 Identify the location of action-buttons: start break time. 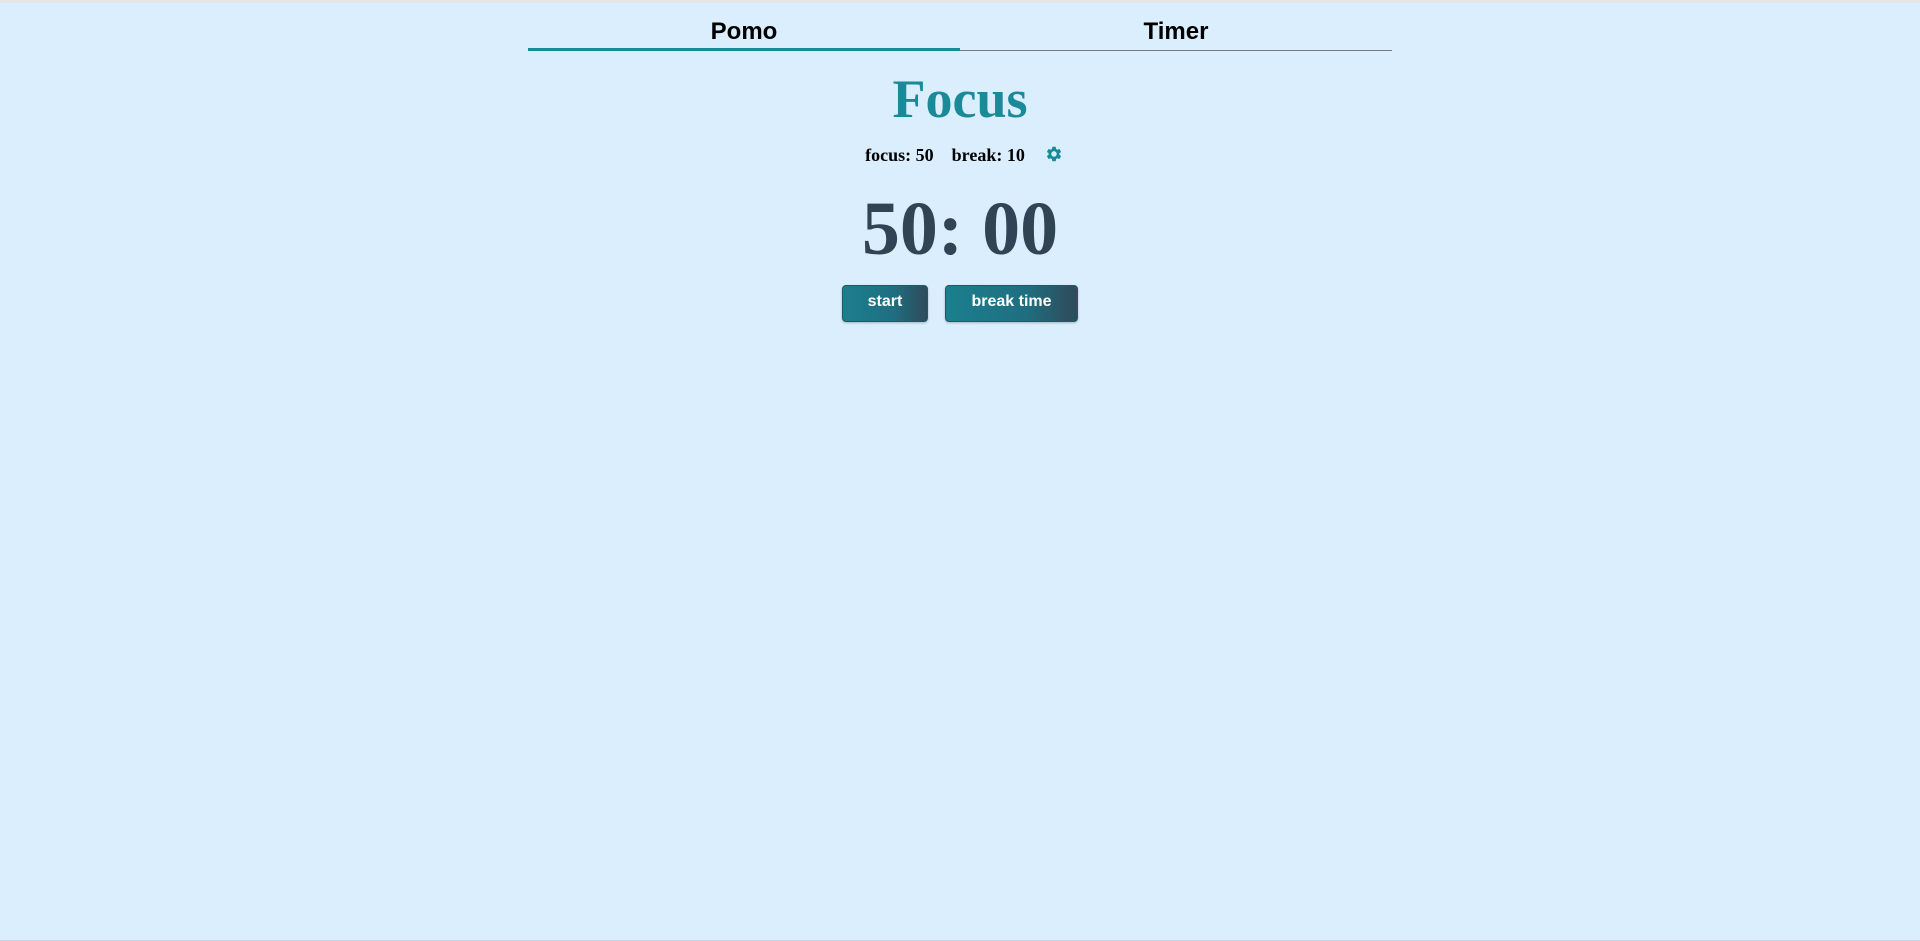
(960, 303).